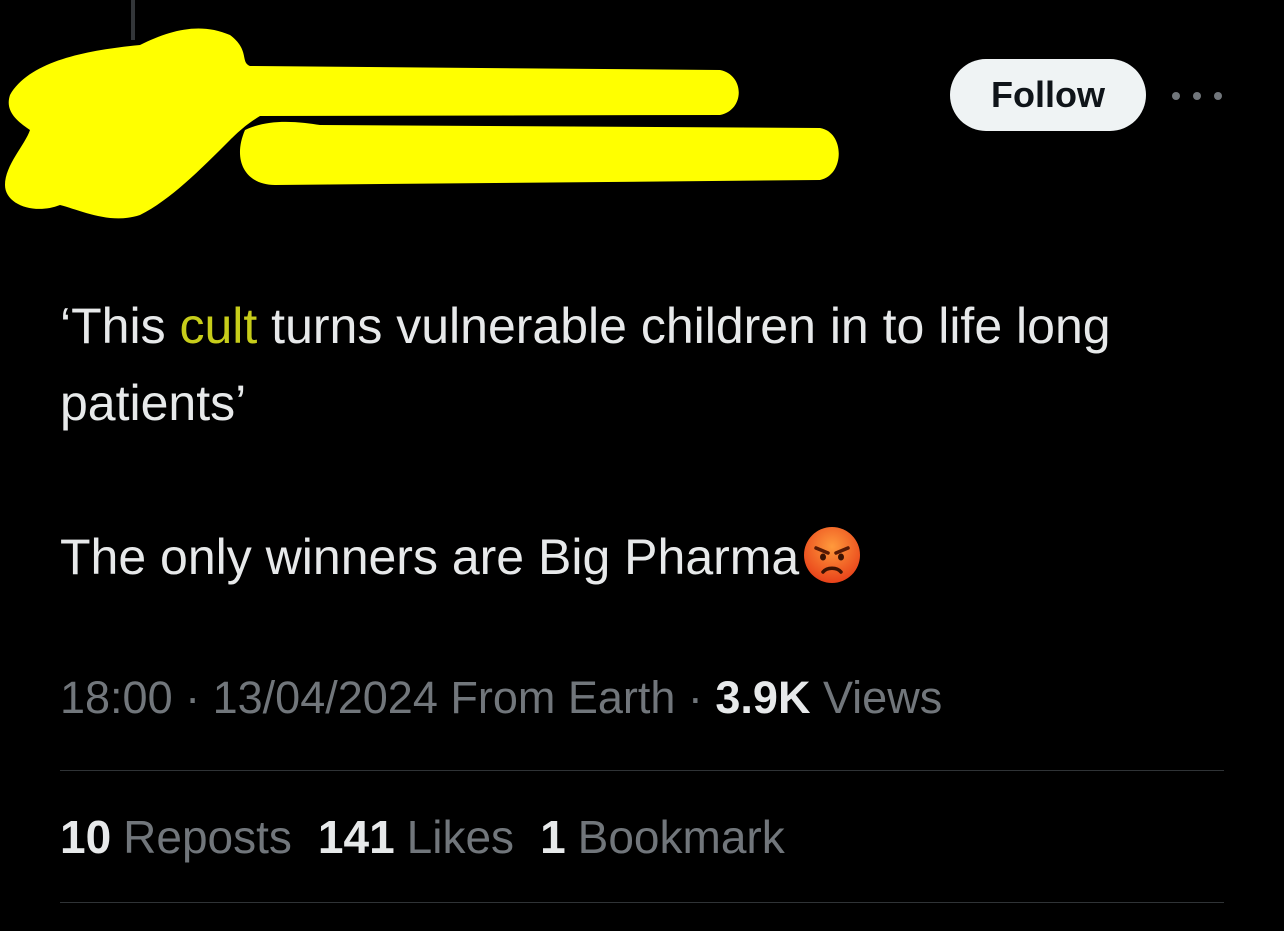  I want to click on redaction-scribble, so click(422, 123).